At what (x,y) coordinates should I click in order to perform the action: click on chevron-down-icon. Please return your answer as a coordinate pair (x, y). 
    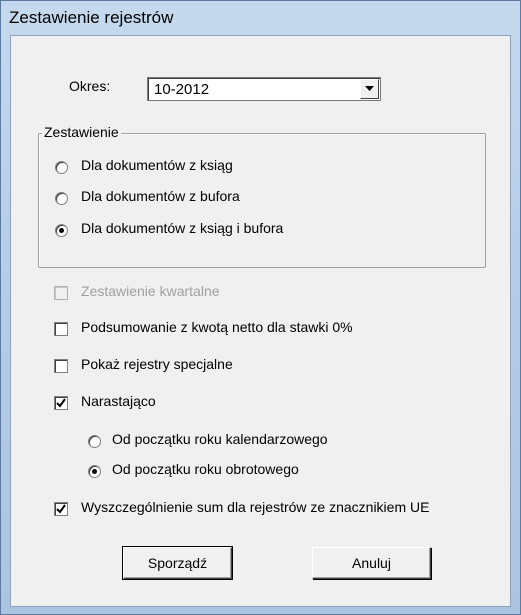
    Looking at the image, I should click on (369, 88).